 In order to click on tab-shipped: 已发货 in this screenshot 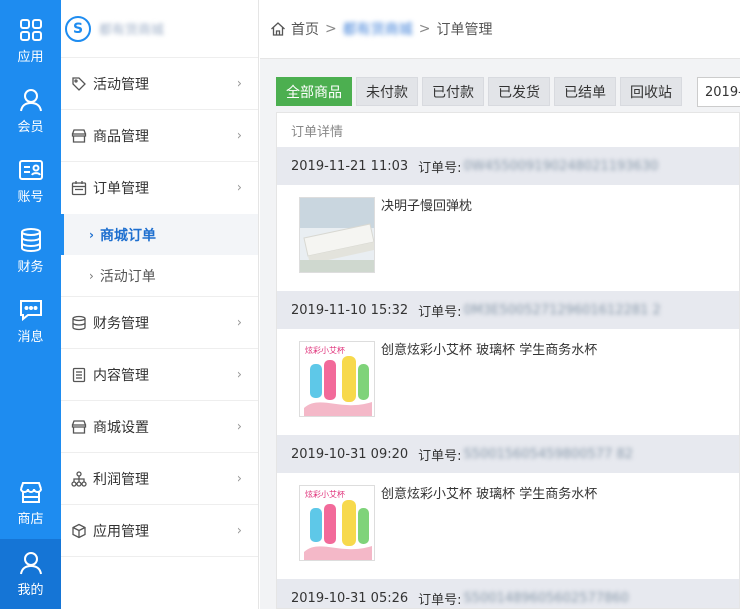, I will do `click(519, 91)`.